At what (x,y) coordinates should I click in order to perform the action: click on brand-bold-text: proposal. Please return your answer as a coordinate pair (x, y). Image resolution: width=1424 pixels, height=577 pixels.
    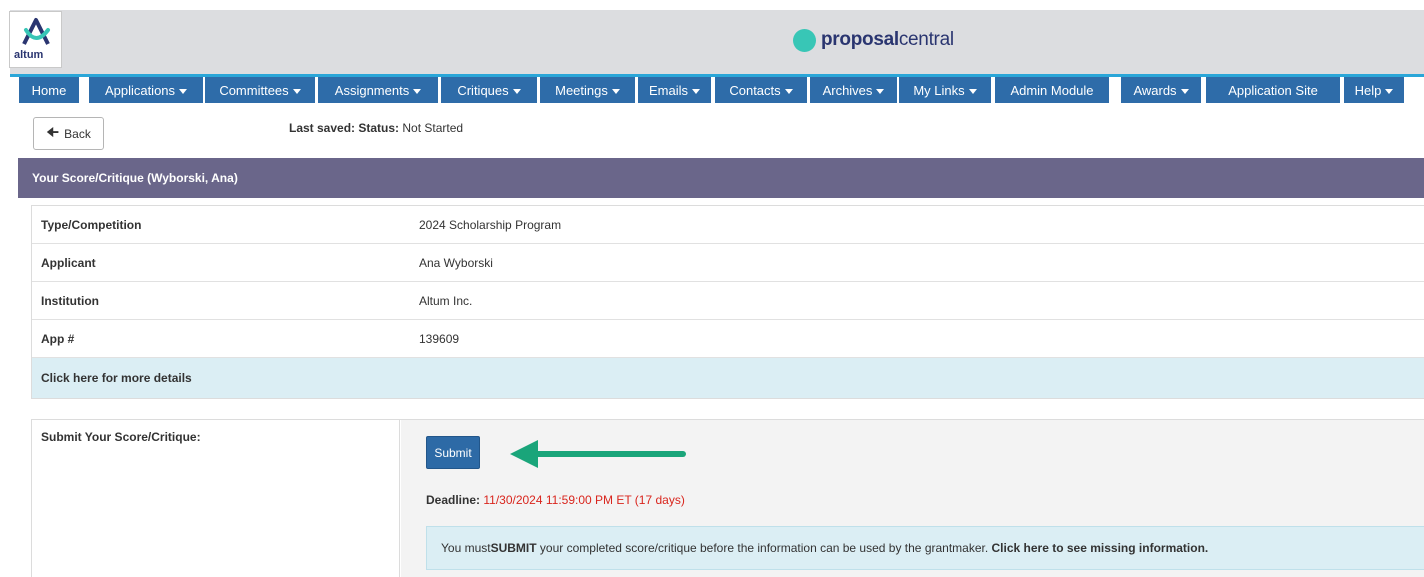
    Looking at the image, I should click on (860, 39).